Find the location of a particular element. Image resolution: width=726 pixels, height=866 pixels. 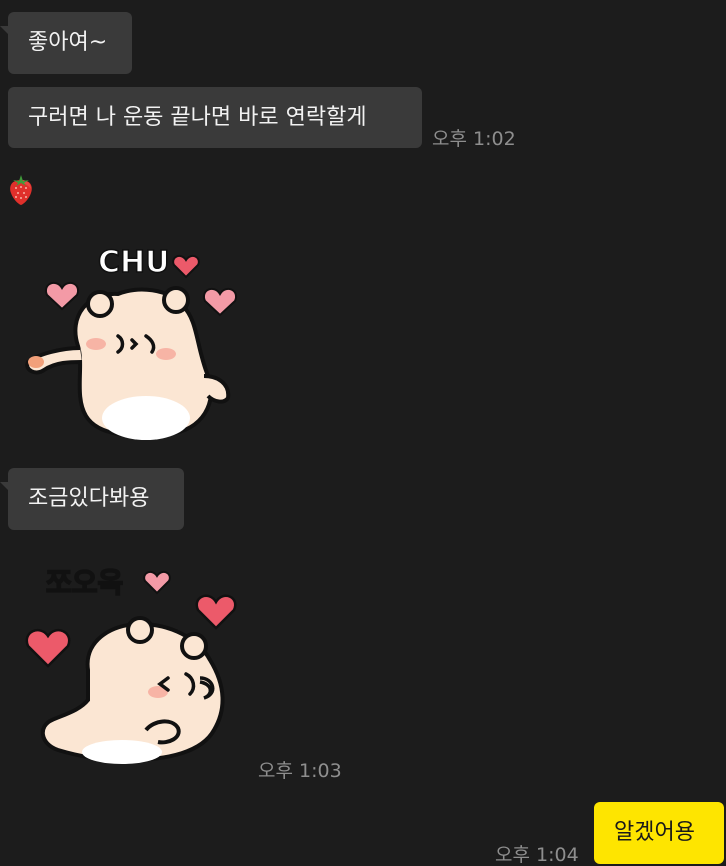

incoming-message-bubble: 구러면 나 운동 끝나면 바로 연락할게 is located at coordinates (215, 117).